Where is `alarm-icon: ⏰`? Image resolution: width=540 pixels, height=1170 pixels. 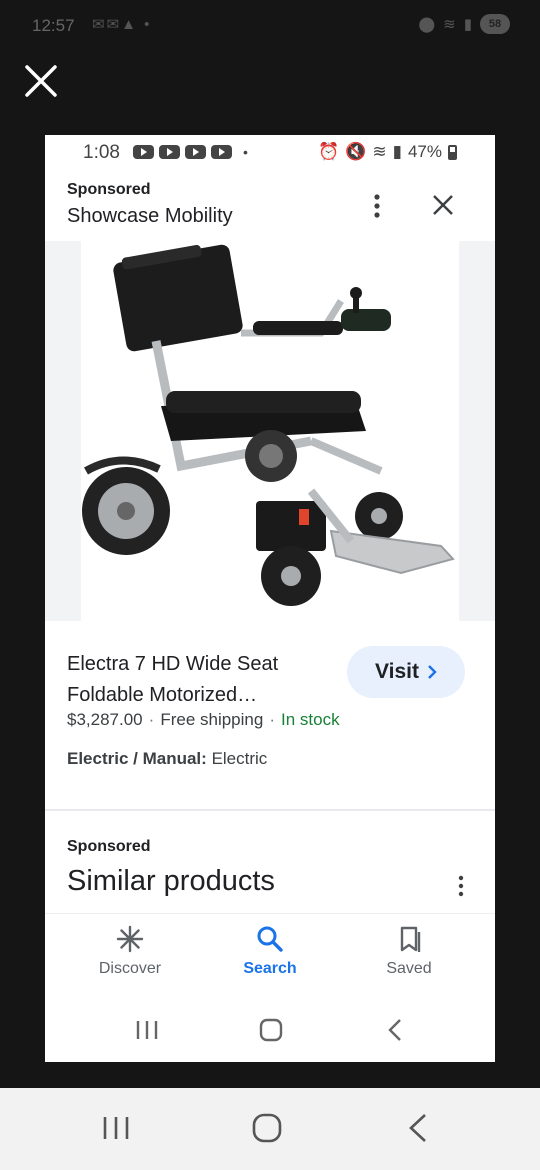 alarm-icon: ⏰ is located at coordinates (329, 151).